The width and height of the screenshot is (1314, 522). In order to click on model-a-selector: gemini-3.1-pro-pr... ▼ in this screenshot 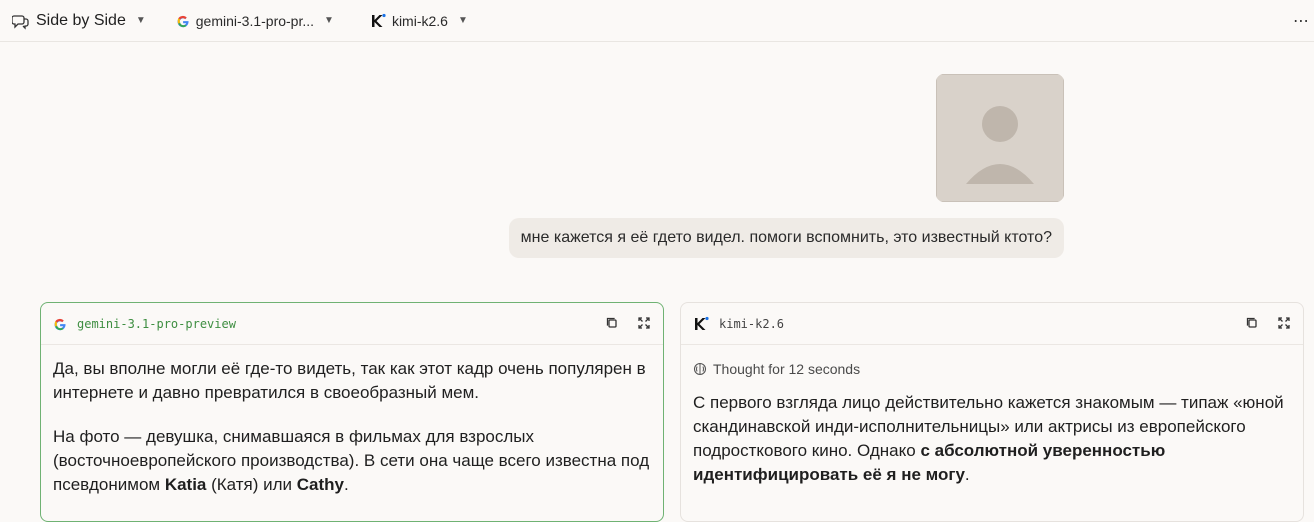, I will do `click(255, 21)`.